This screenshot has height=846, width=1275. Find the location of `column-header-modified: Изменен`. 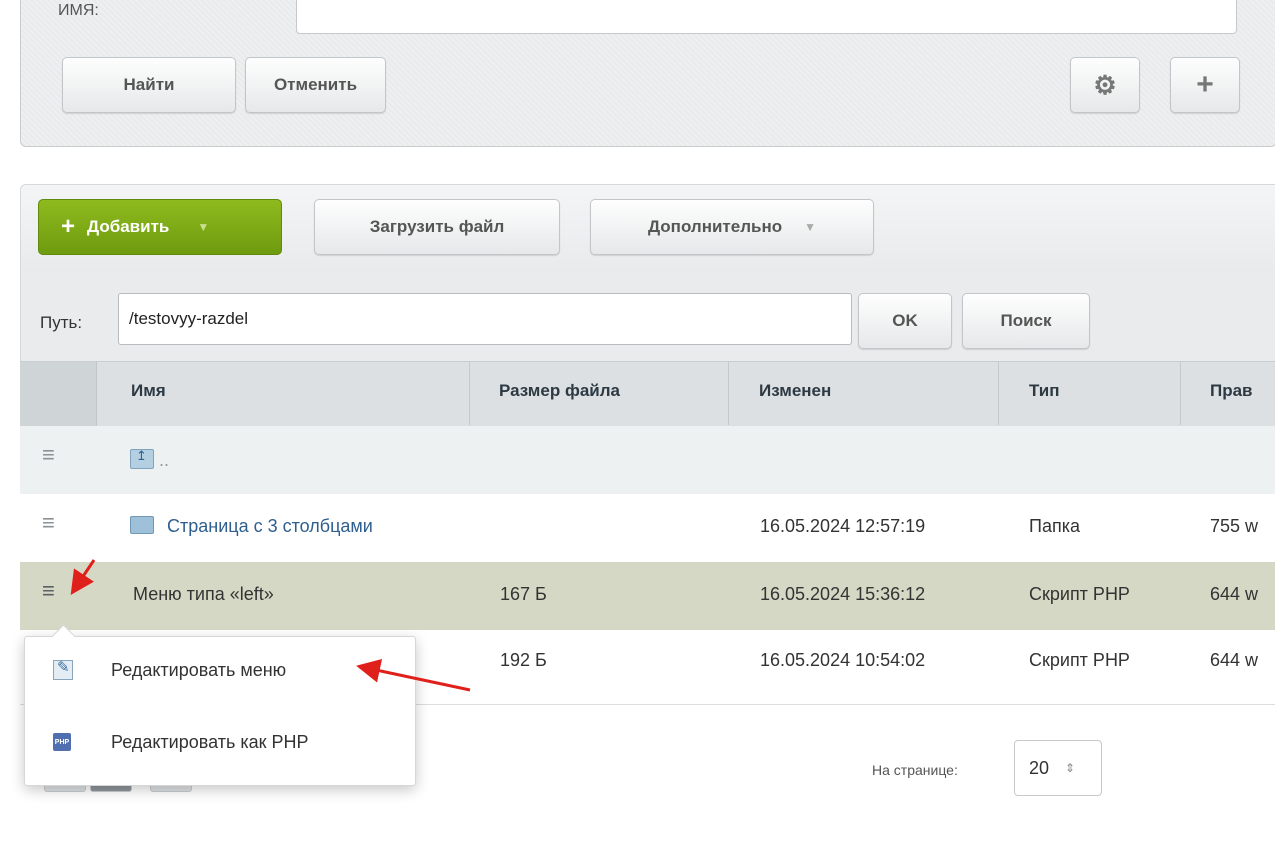

column-header-modified: Изменен is located at coordinates (795, 391).